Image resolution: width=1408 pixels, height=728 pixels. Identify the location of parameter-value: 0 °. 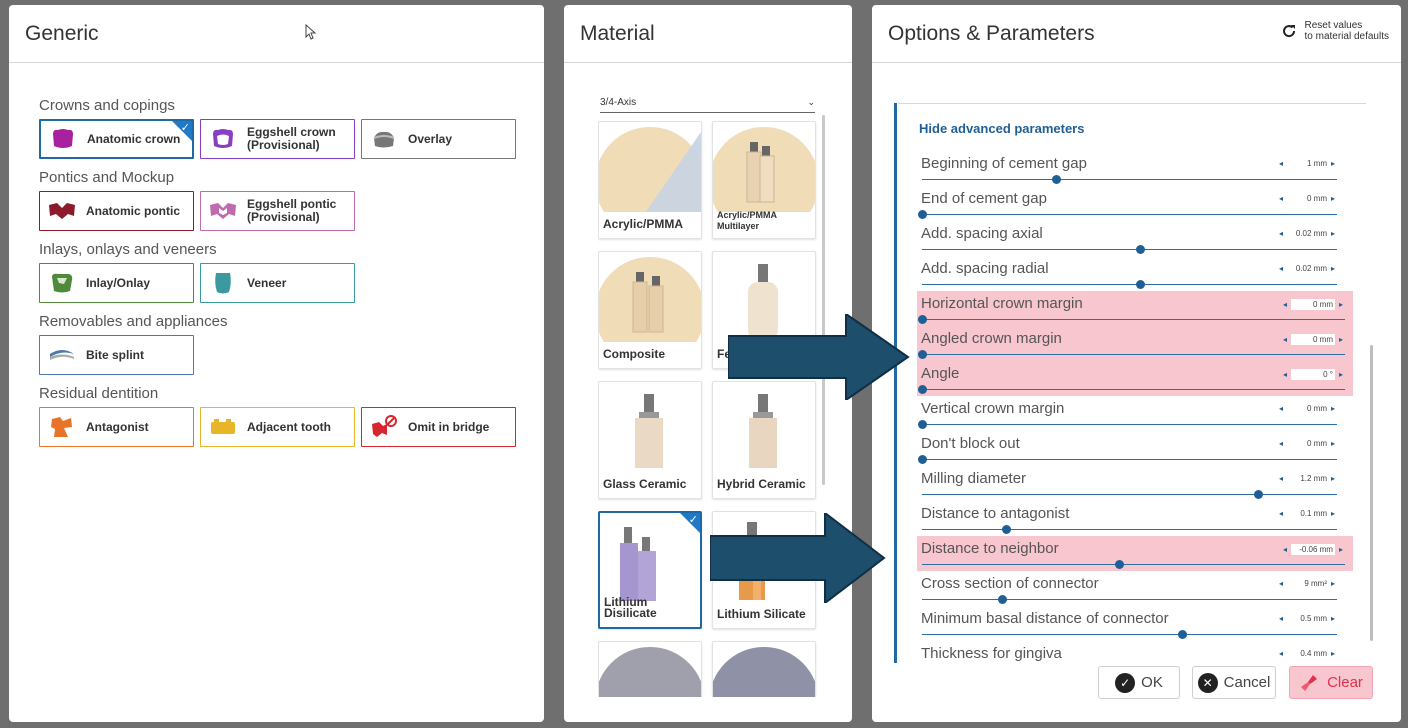
(1312, 374).